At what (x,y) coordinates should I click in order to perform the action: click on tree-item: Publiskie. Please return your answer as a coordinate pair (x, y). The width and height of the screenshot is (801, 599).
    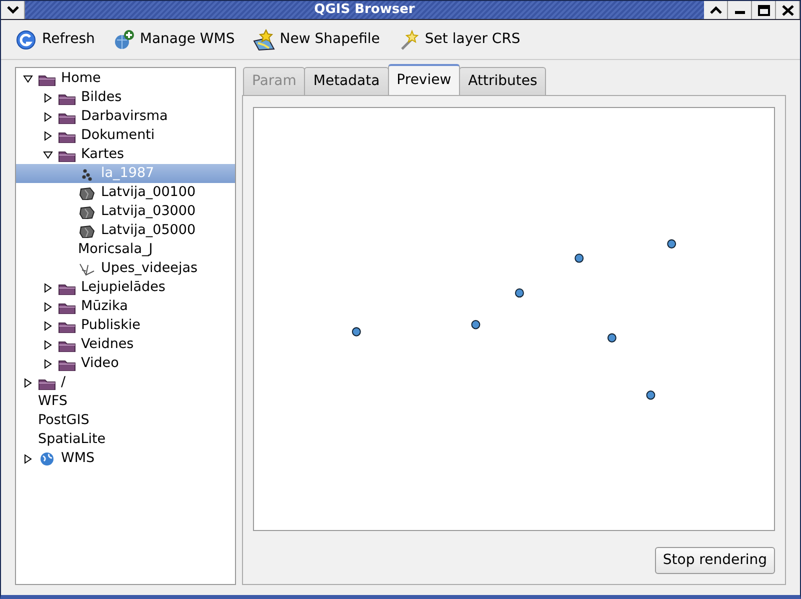
    Looking at the image, I should click on (125, 325).